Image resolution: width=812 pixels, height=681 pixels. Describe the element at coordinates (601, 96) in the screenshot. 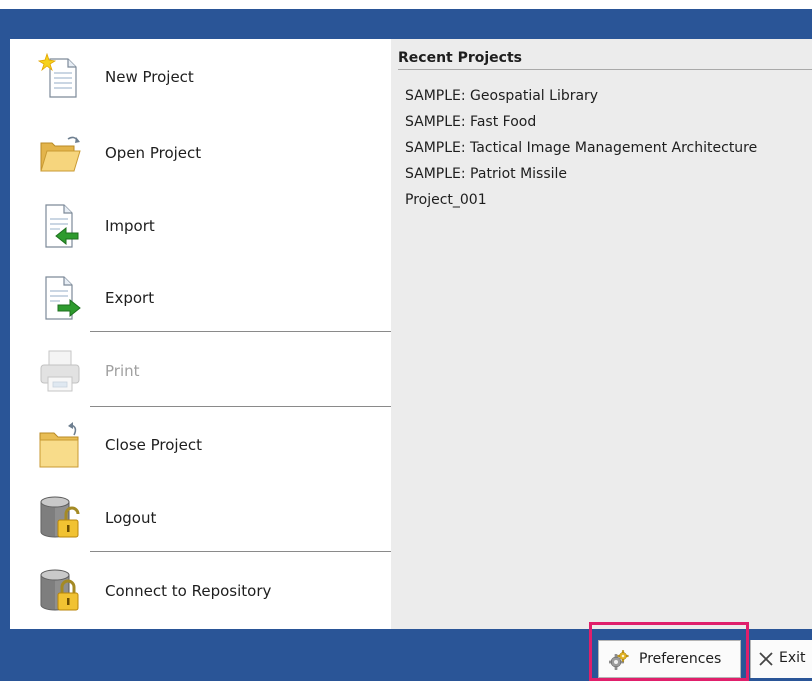

I see `recent-project-item: SAMPLE: Geospatial Library` at that location.